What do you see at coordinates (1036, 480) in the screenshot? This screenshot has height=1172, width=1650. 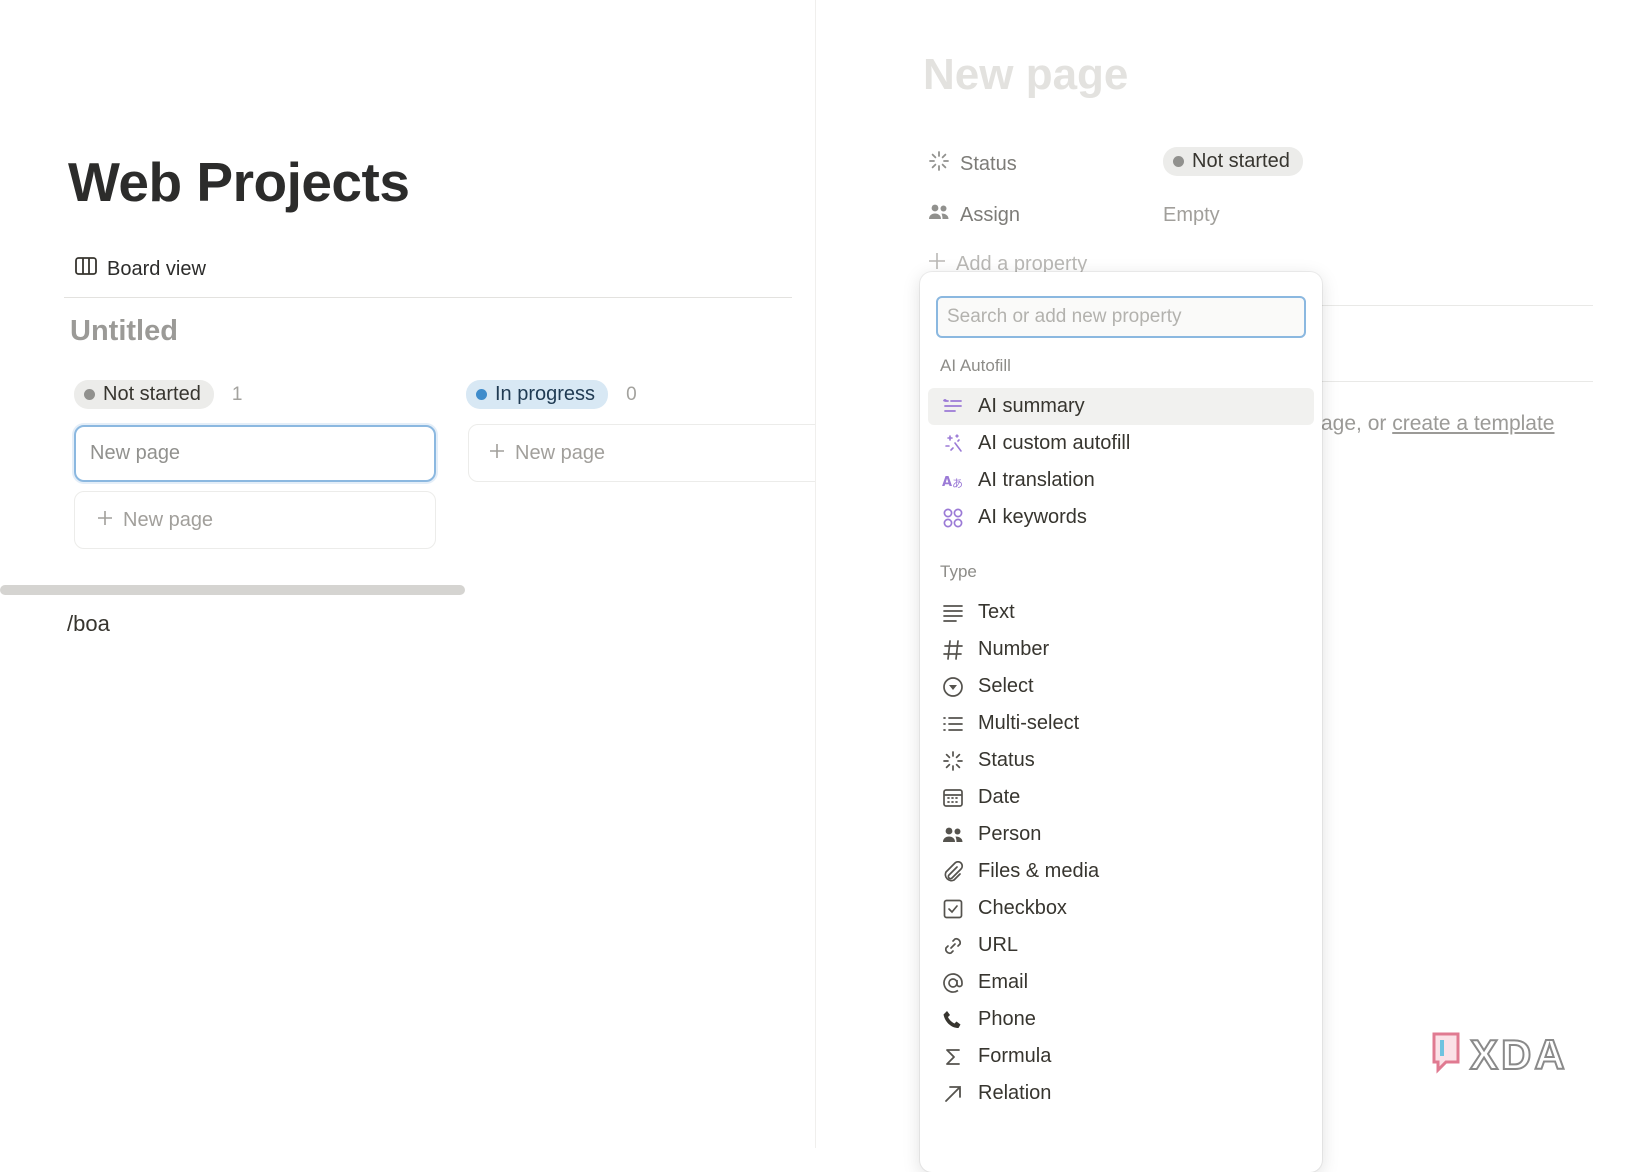 I see `menu-item-label: AI translation` at bounding box center [1036, 480].